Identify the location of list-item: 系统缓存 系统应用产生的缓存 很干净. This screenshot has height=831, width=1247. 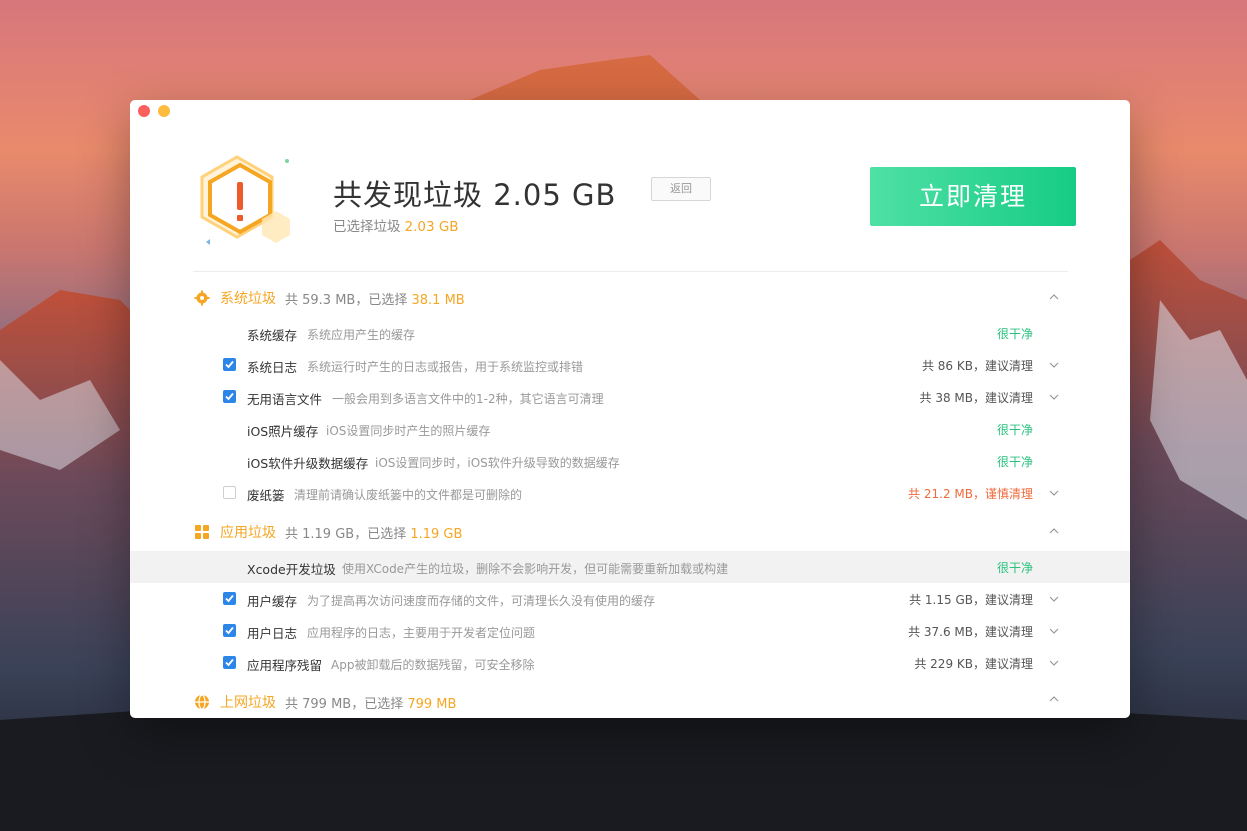
(630, 333).